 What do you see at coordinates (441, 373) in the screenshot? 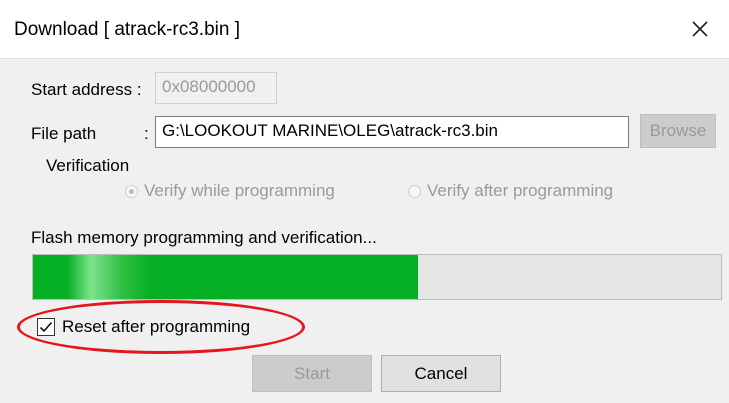
I see `cancel-button: Cancel` at bounding box center [441, 373].